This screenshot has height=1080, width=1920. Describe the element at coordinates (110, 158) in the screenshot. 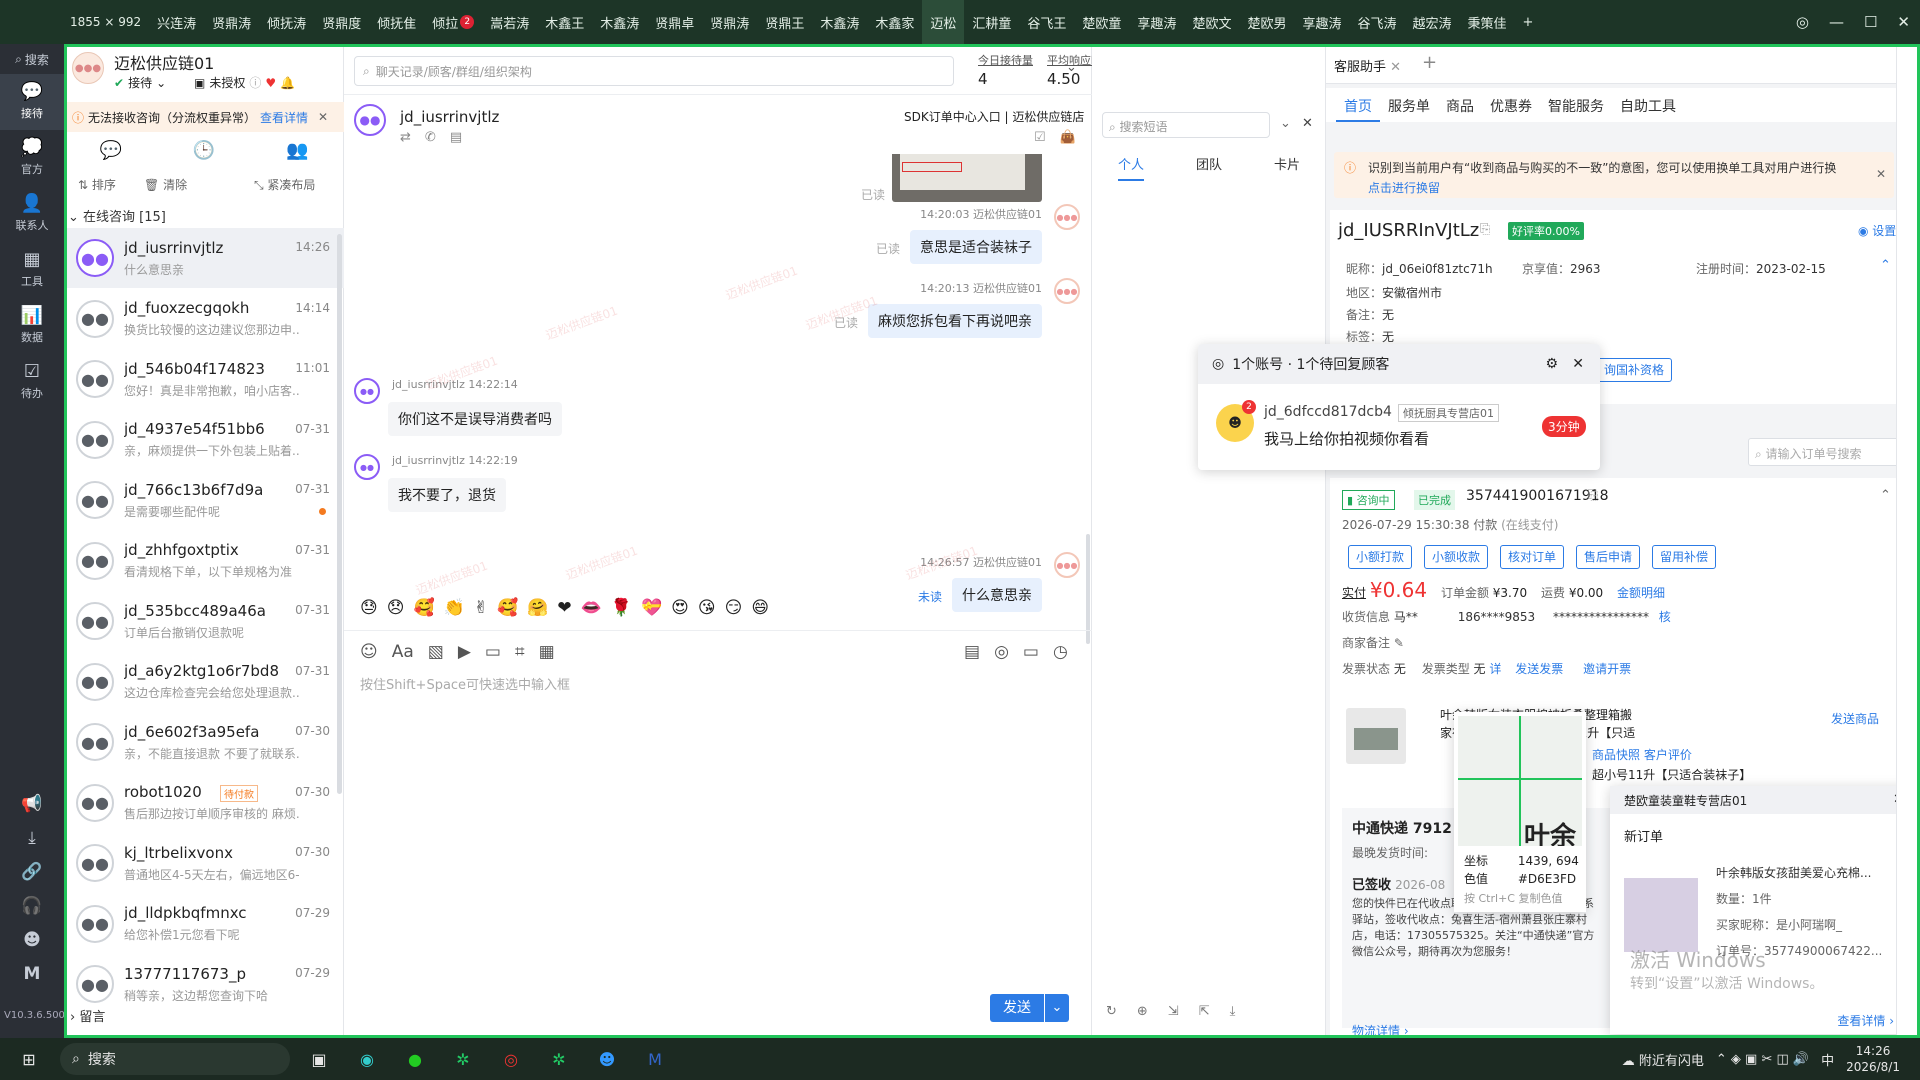

I see `chat-tab-icon: 💬` at that location.